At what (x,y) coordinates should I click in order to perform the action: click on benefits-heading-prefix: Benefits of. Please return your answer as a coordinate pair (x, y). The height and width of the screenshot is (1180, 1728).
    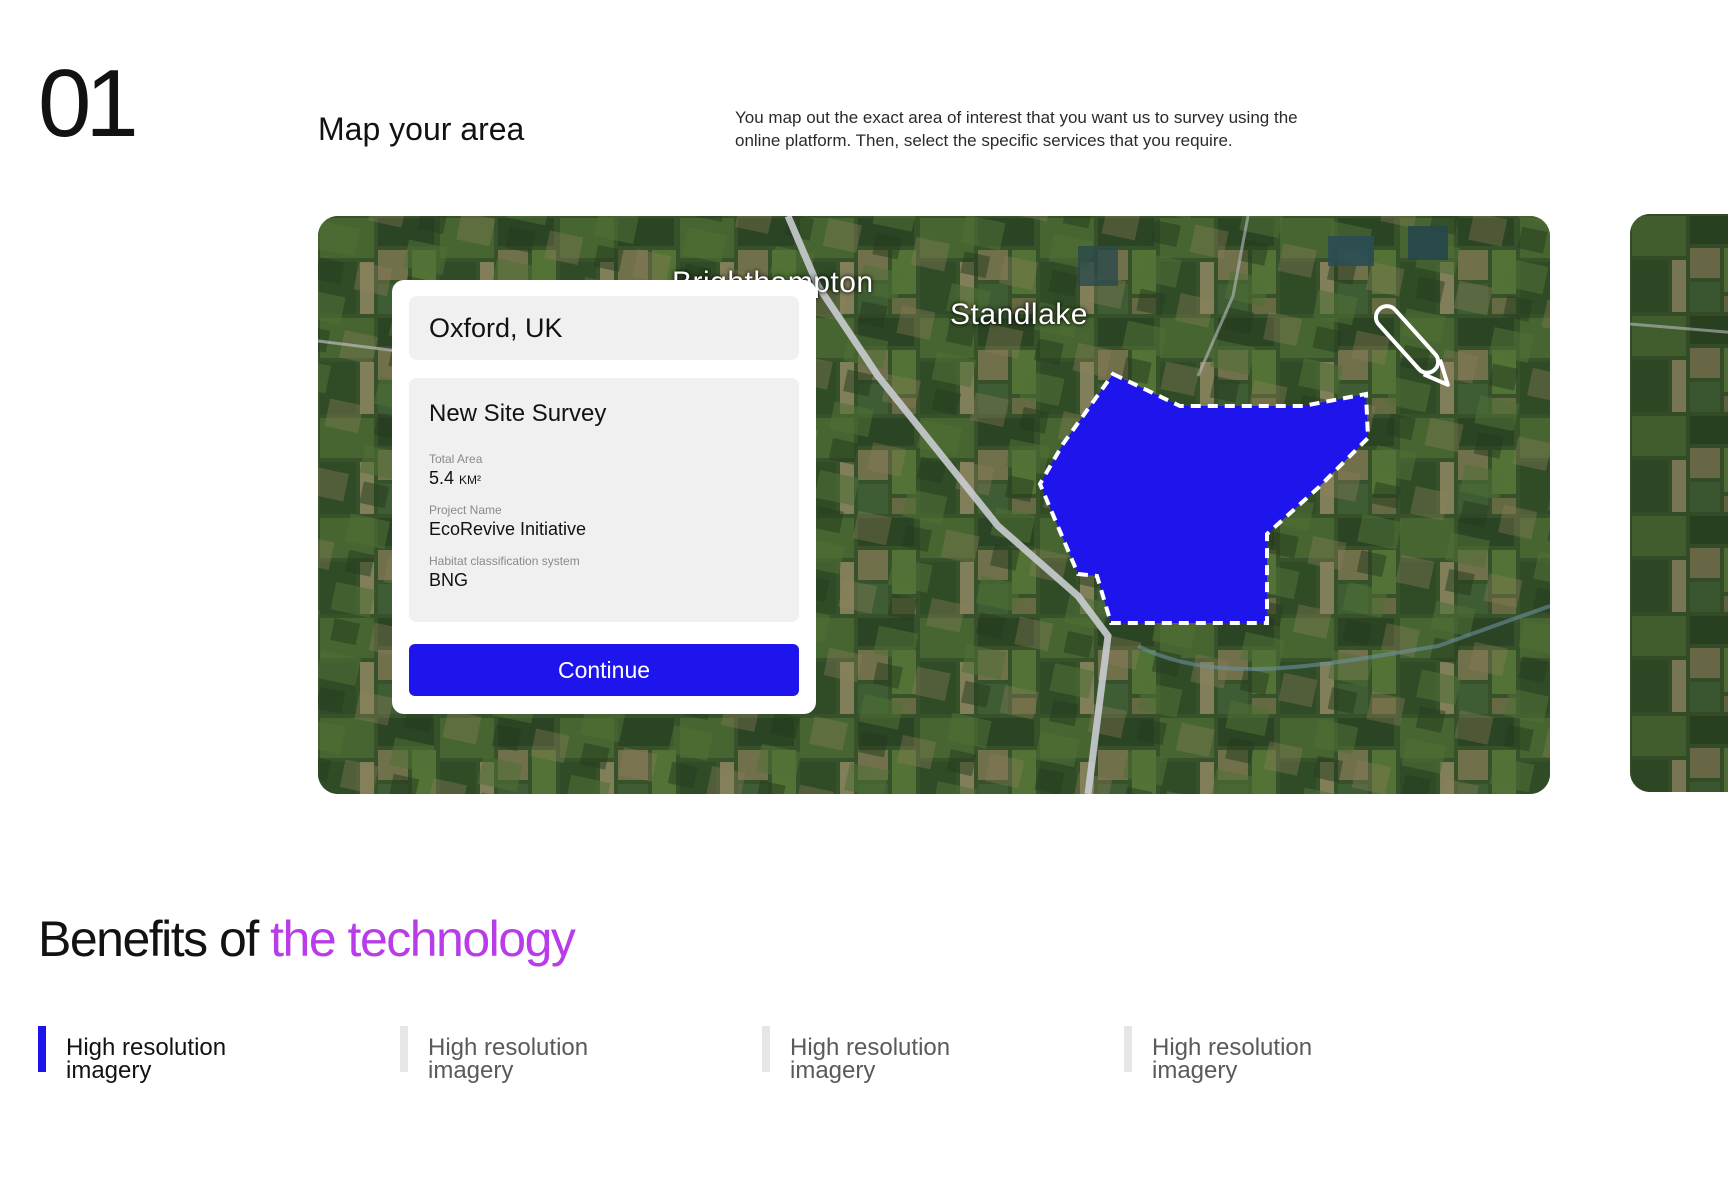
    Looking at the image, I should click on (154, 939).